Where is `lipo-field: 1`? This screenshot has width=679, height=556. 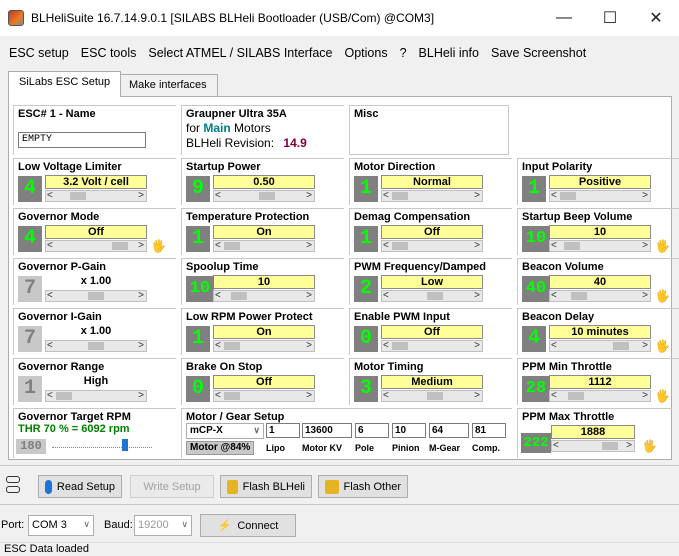
lipo-field: 1 is located at coordinates (283, 430).